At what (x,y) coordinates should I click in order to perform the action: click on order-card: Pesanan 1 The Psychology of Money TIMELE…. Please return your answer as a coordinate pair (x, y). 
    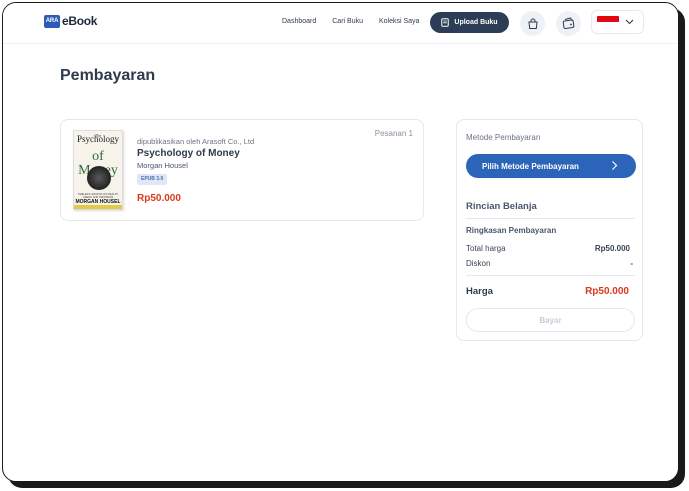
    Looking at the image, I should click on (242, 170).